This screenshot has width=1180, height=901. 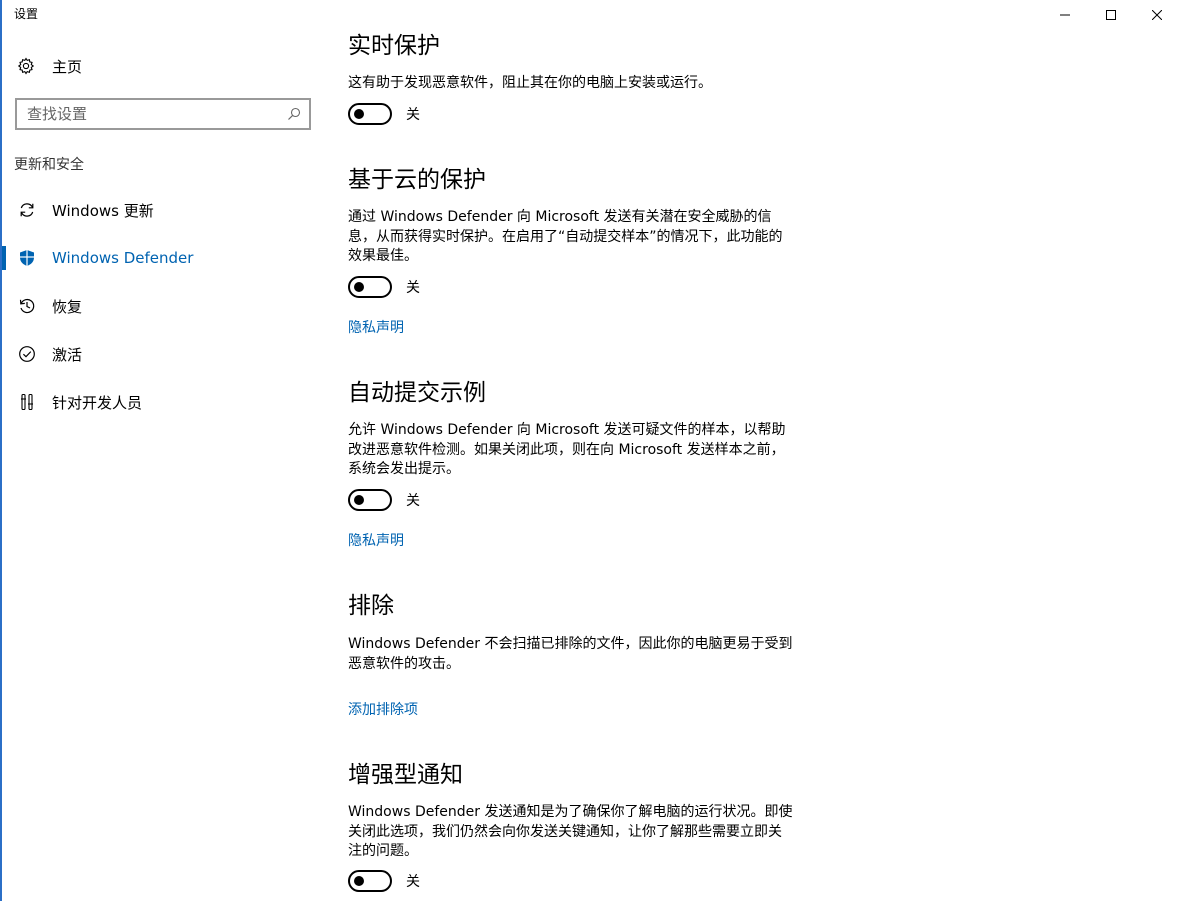 I want to click on realtime-protection-toggle-row: 关, so click(x=384, y=114).